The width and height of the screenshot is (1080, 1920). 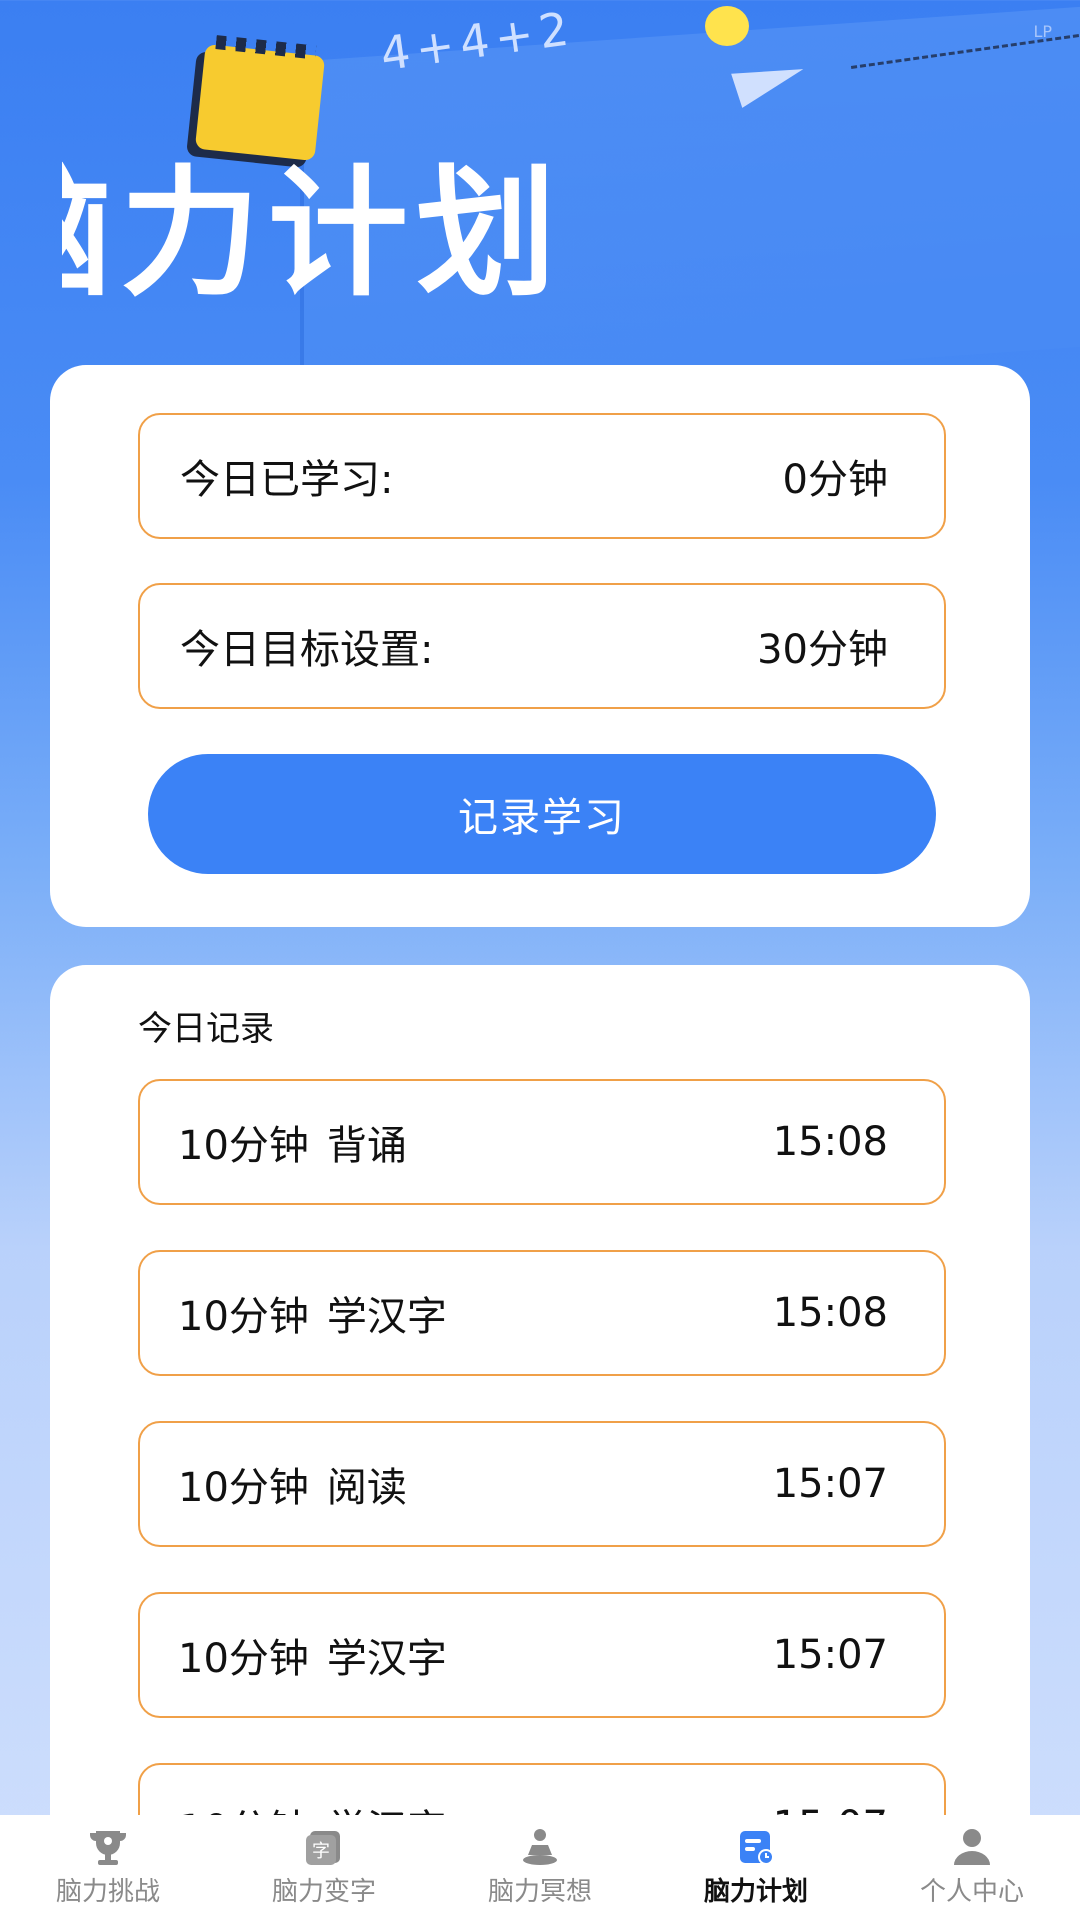 I want to click on page-title: 脑力计划, so click(x=313, y=234).